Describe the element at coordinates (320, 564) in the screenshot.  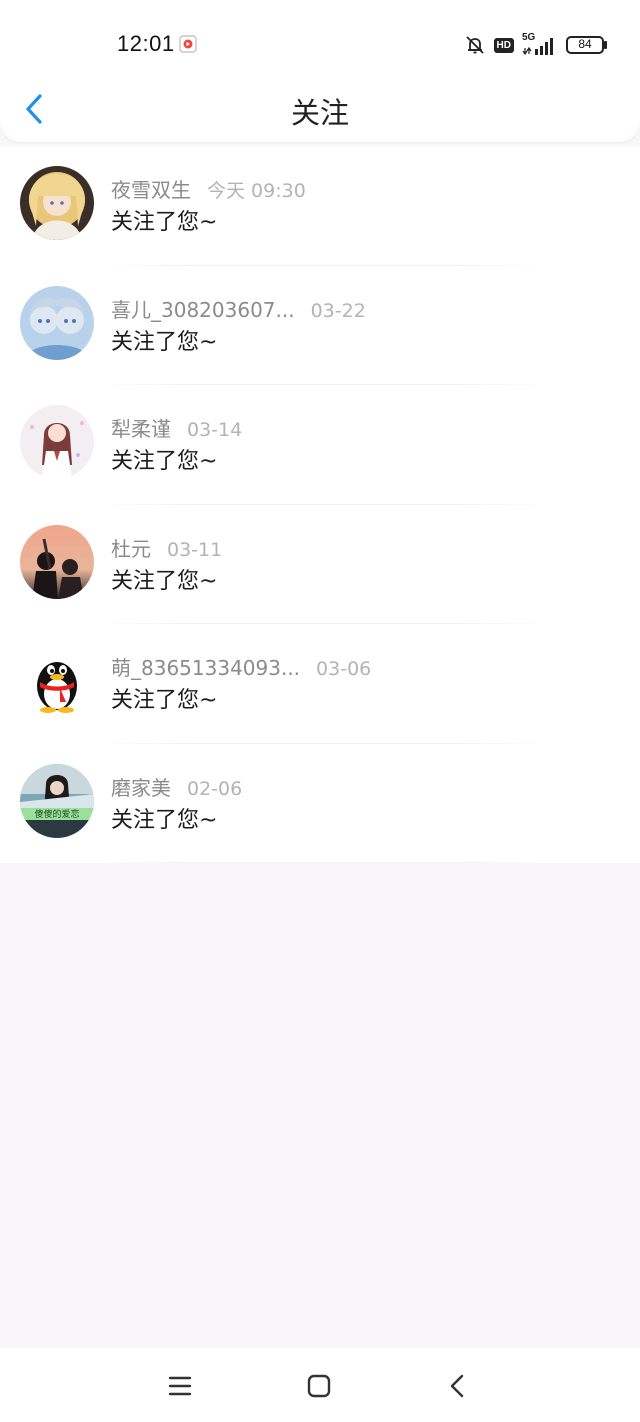
I see `list-item: 杜元 03-11 关注了您~` at that location.